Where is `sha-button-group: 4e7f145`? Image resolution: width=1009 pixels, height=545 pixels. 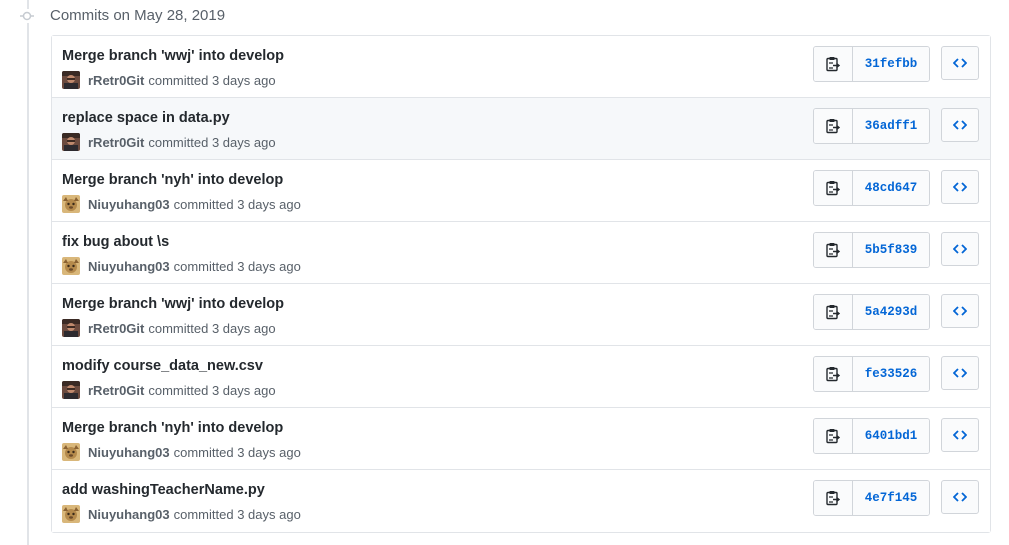
sha-button-group: 4e7f145 is located at coordinates (871, 498).